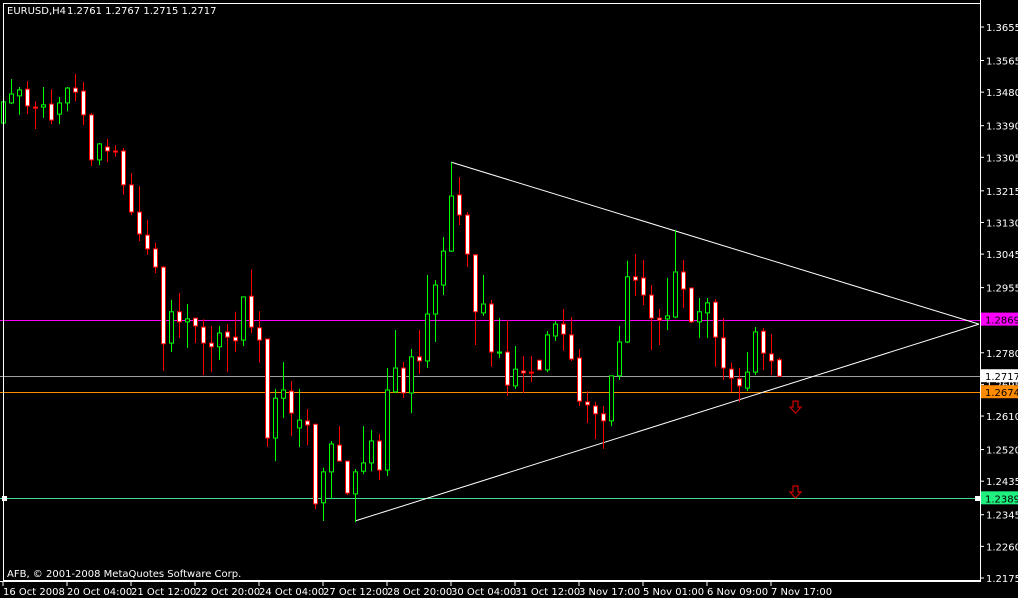 The width and height of the screenshot is (1018, 598). I want to click on price-tick-label: 1.2610, so click(1002, 417).